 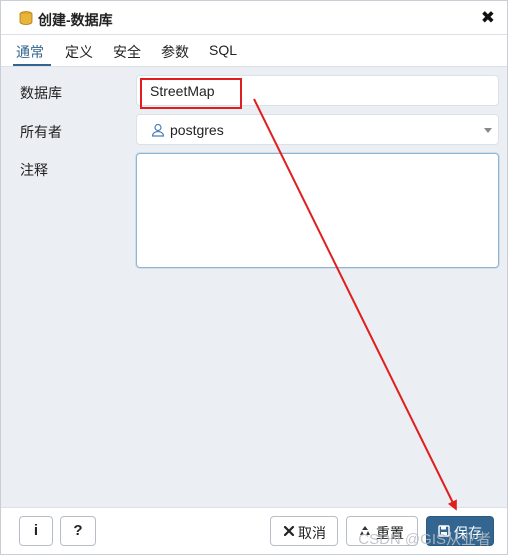 What do you see at coordinates (424, 539) in the screenshot?
I see `watermark-text: CSDN @GIS从业者` at bounding box center [424, 539].